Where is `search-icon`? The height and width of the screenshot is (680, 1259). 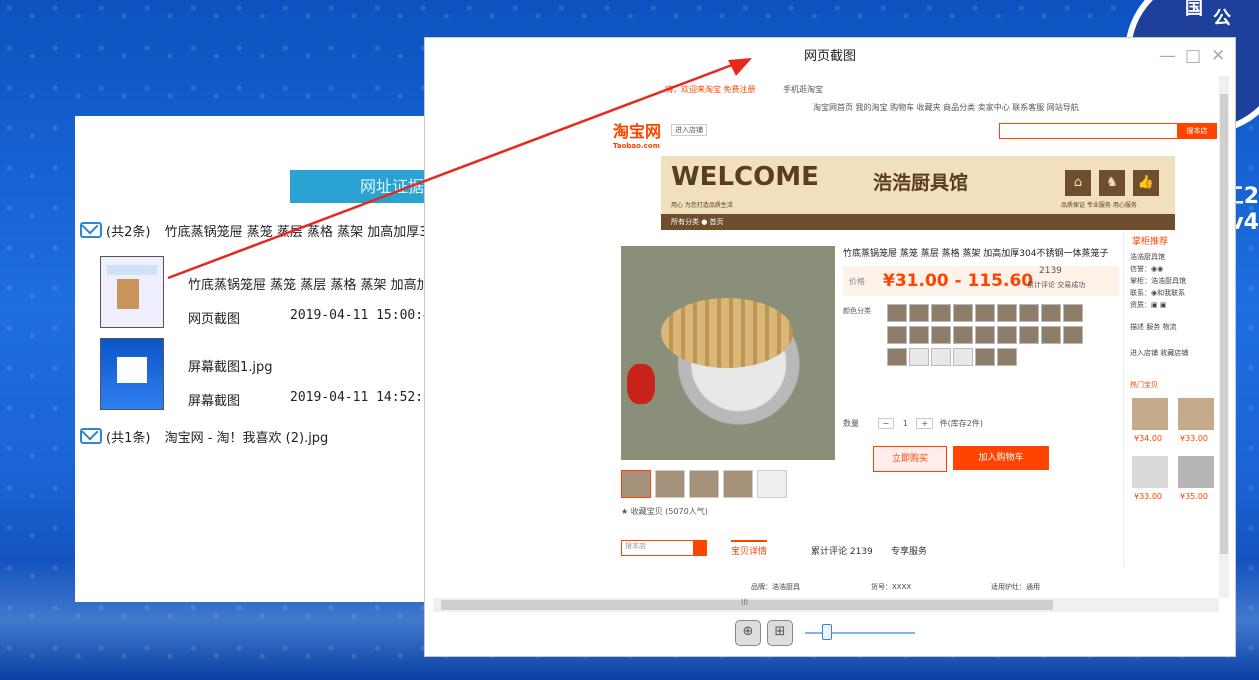 search-icon is located at coordinates (700, 548).